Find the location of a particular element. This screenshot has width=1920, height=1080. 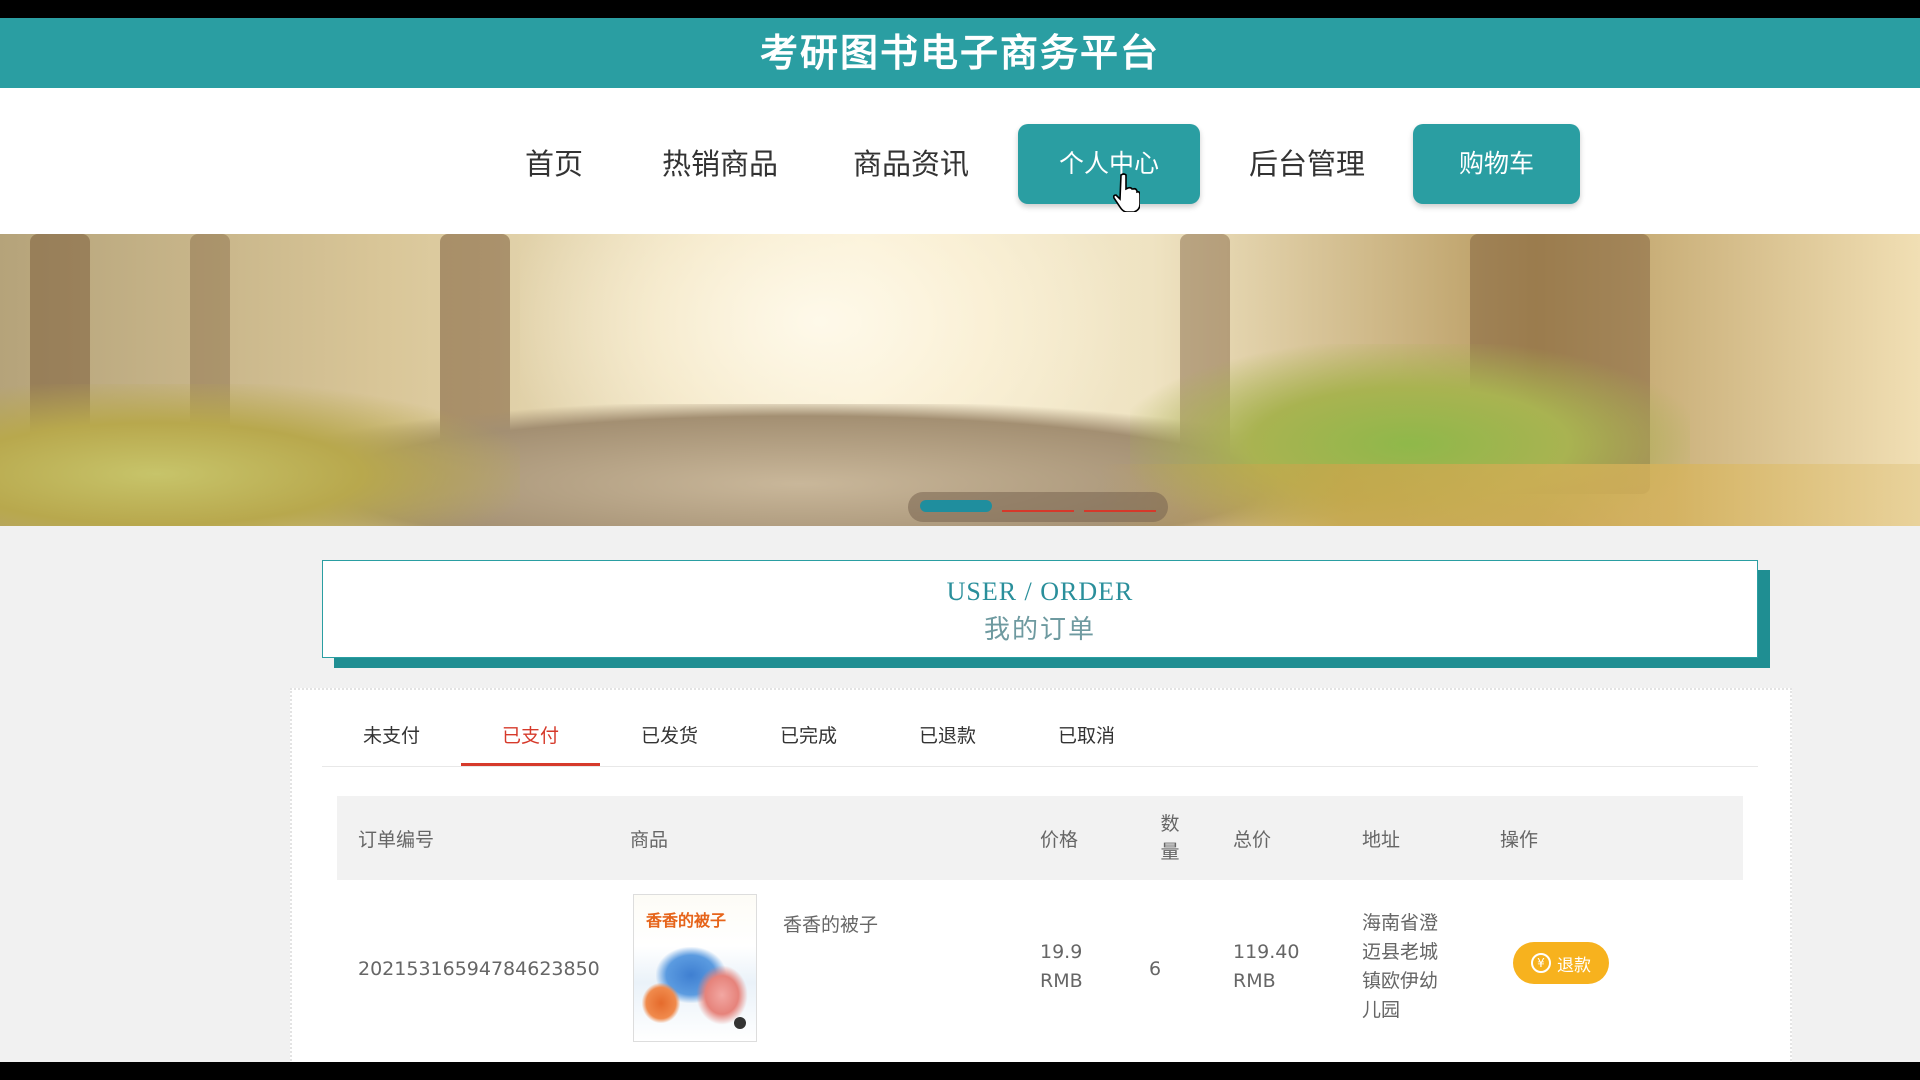

order-section-header: USER / ORDER 我的订单 is located at coordinates (1040, 609).